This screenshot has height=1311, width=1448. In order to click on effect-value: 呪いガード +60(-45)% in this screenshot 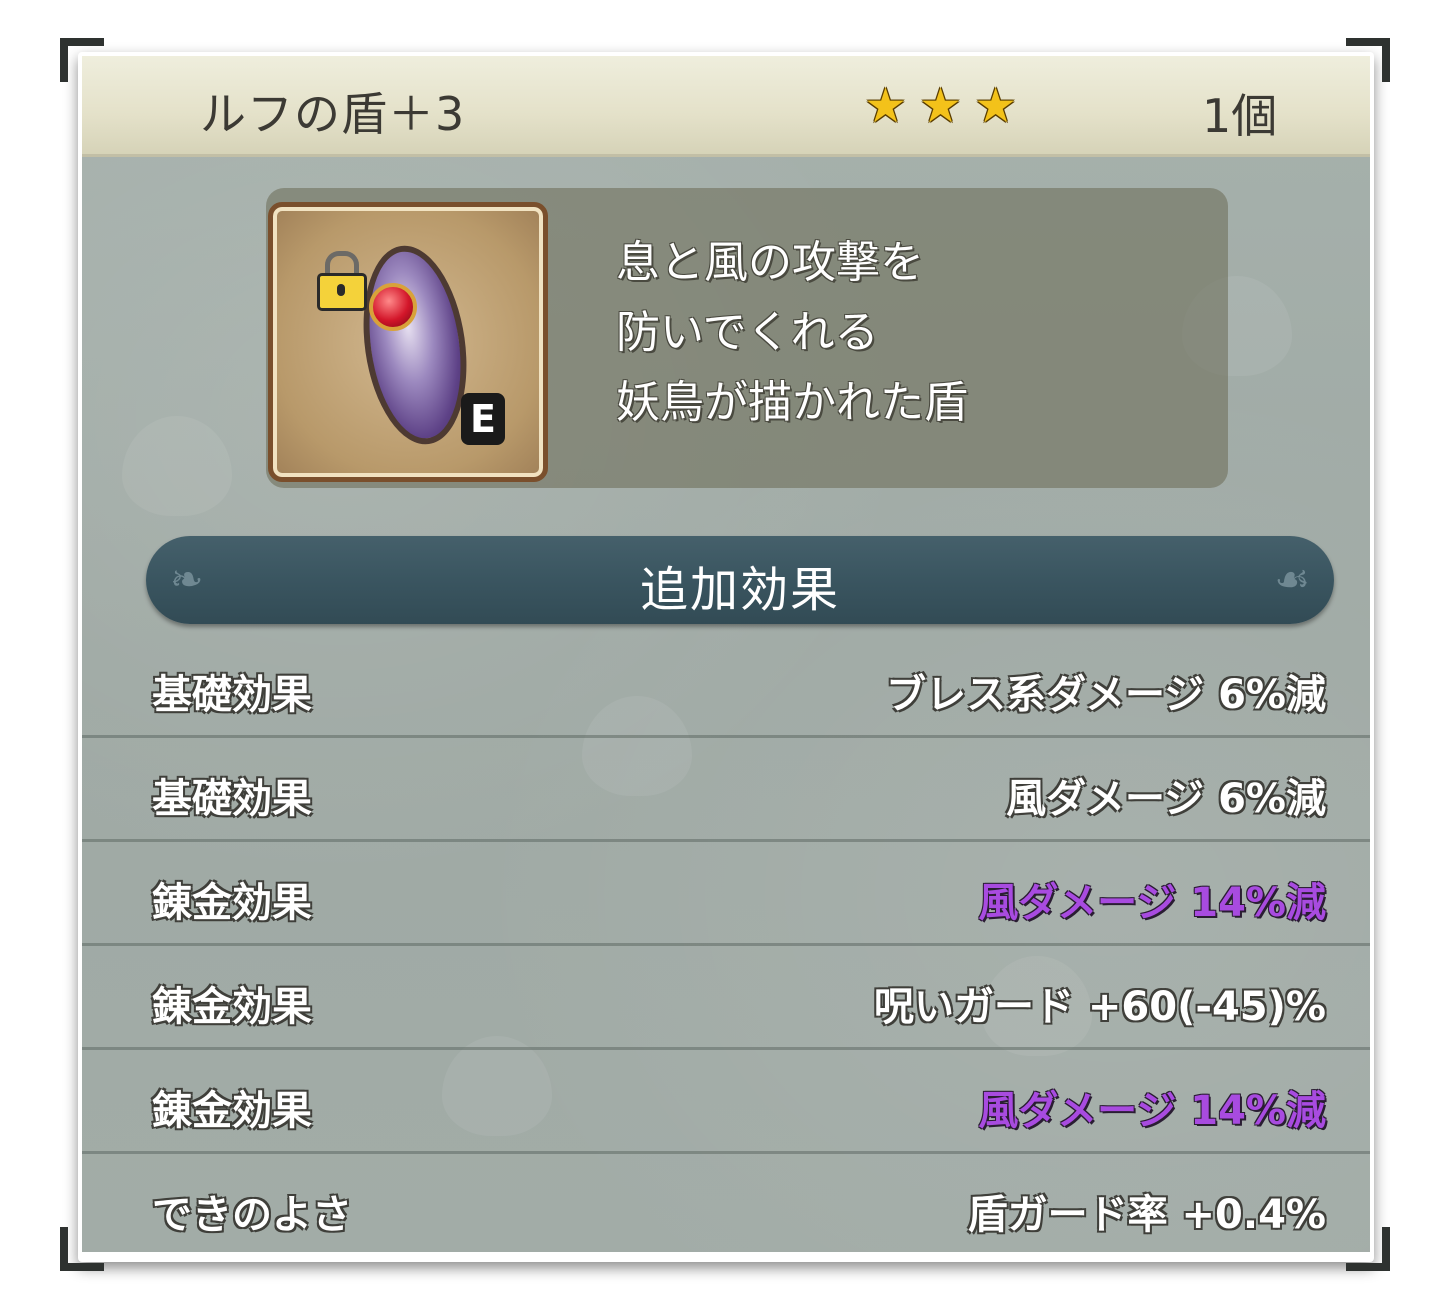, I will do `click(1099, 1007)`.